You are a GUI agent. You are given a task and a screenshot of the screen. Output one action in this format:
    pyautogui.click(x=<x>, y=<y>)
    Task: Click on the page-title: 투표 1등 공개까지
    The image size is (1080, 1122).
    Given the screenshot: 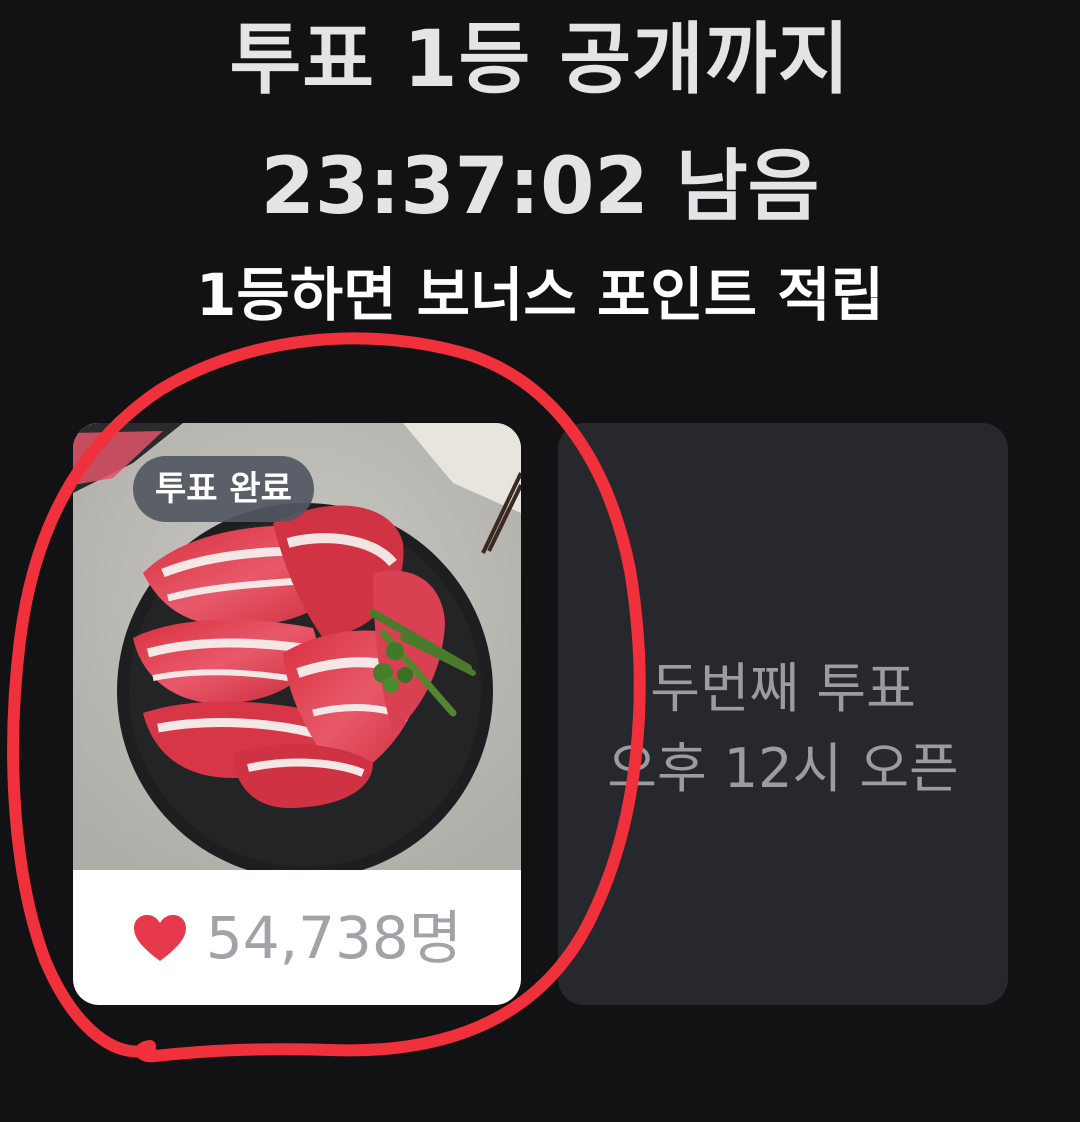 What is the action you would take?
    pyautogui.click(x=540, y=60)
    